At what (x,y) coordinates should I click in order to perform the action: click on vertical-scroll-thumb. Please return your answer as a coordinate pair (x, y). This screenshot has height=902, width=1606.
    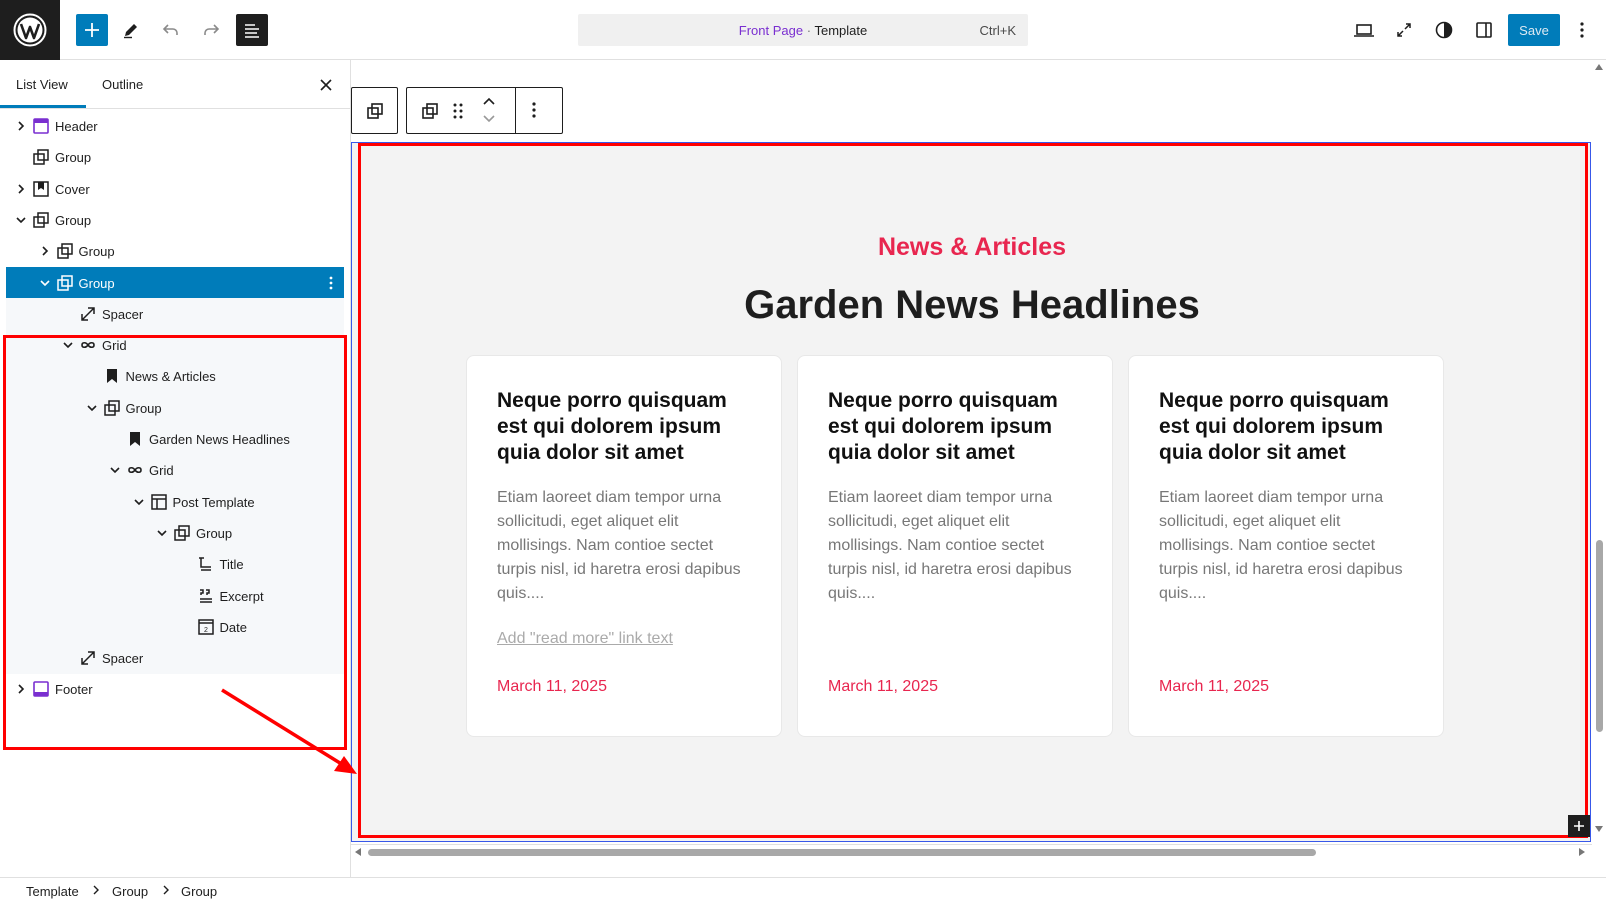
    Looking at the image, I should click on (1599, 636).